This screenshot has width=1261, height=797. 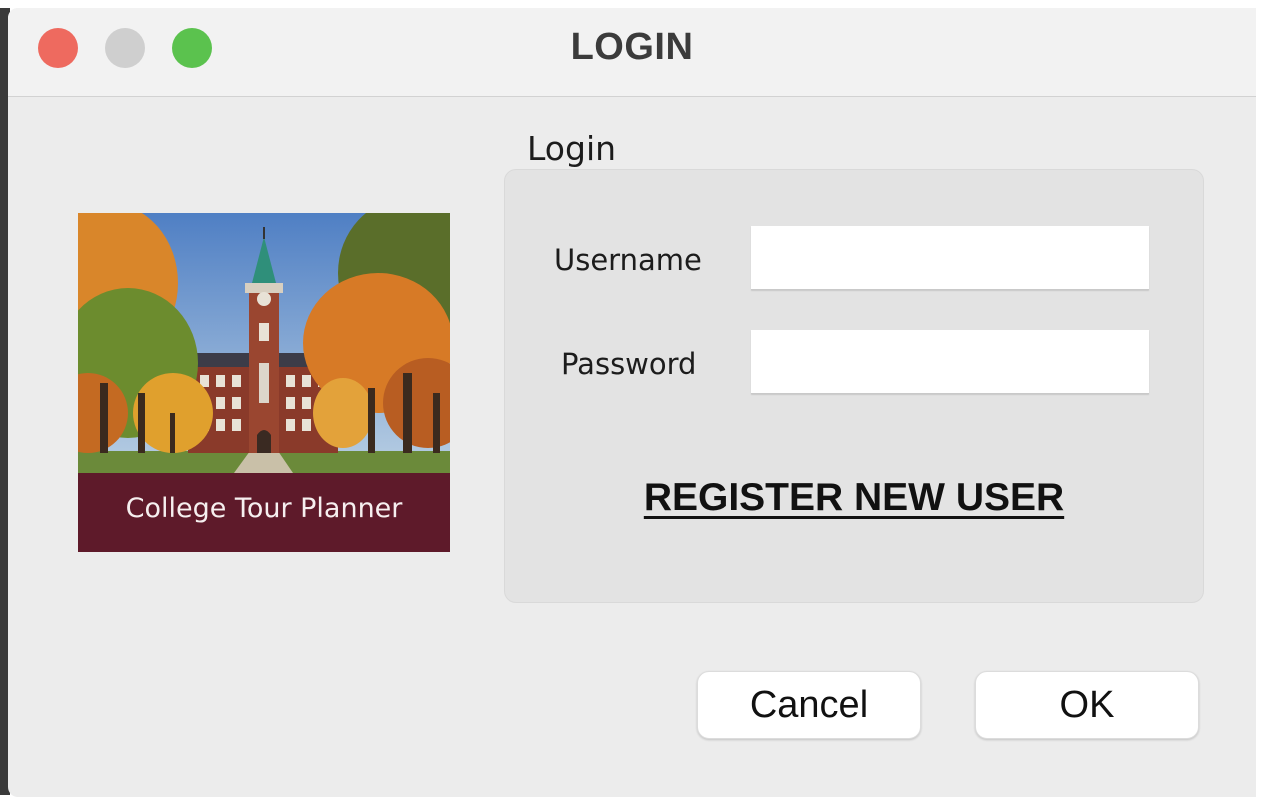 I want to click on password-label: Password, so click(x=629, y=364).